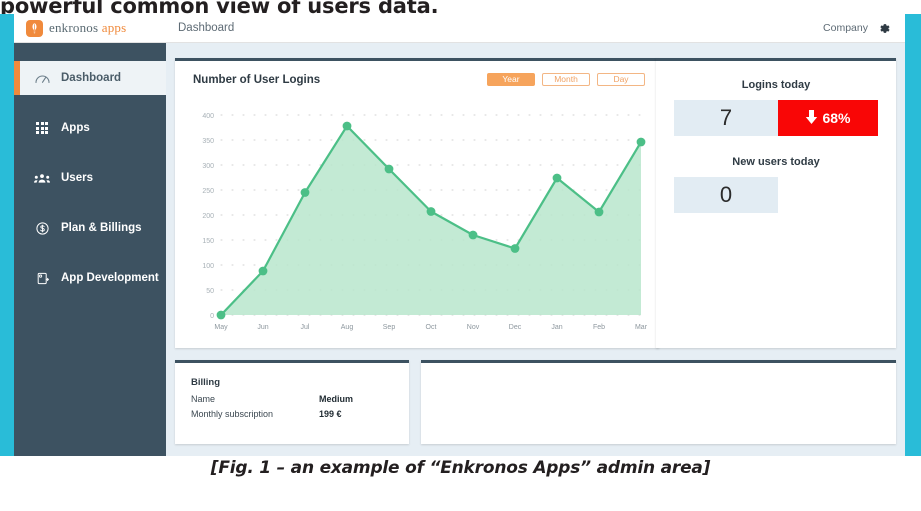 This screenshot has height=511, width=921. I want to click on status-badge-text: 68%, so click(836, 118).